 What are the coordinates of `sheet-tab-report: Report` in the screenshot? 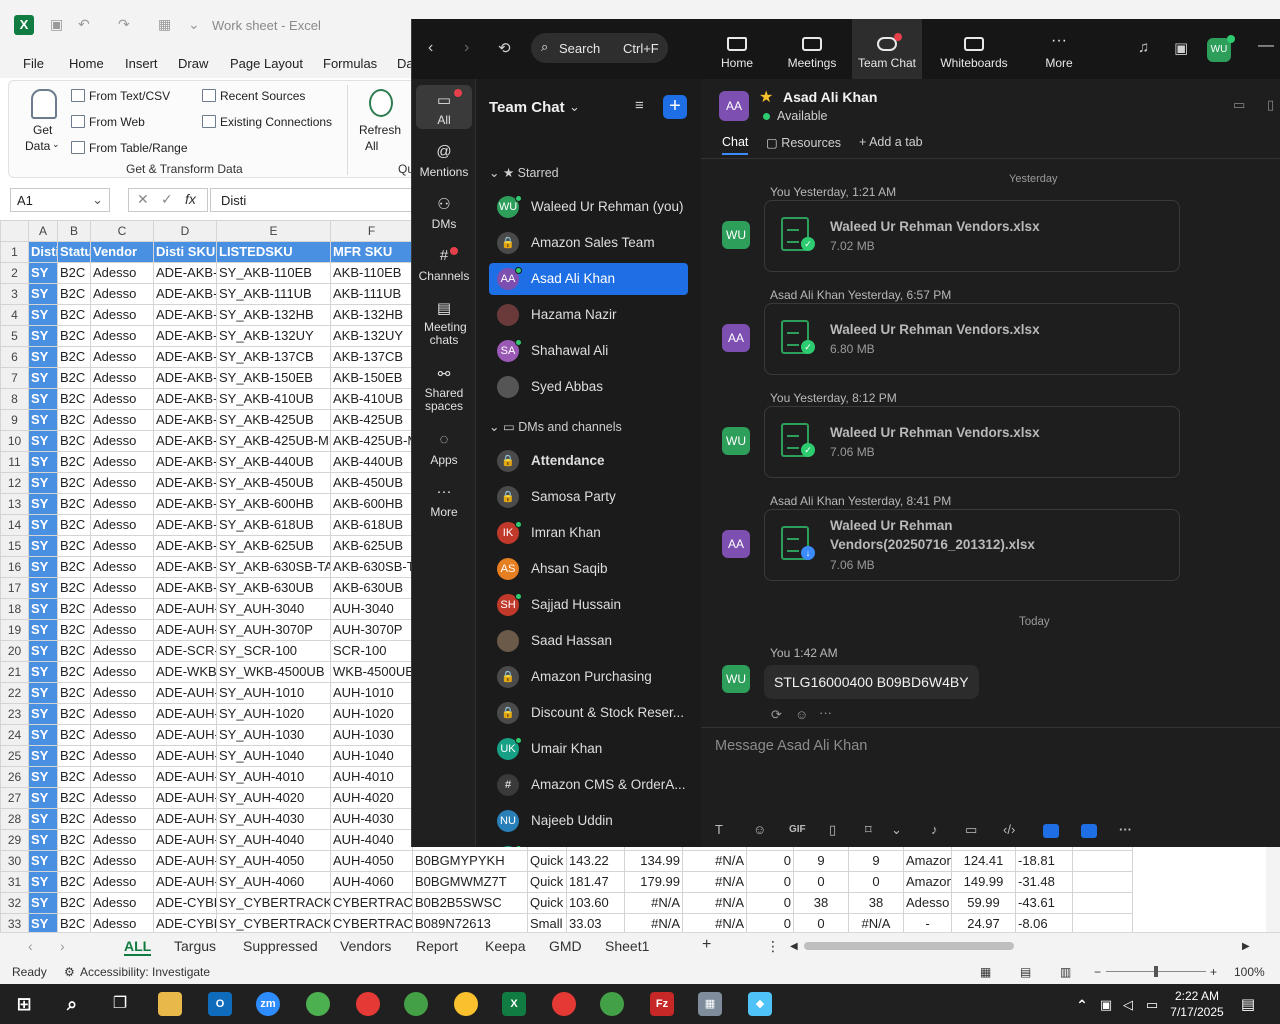 It's located at (437, 946).